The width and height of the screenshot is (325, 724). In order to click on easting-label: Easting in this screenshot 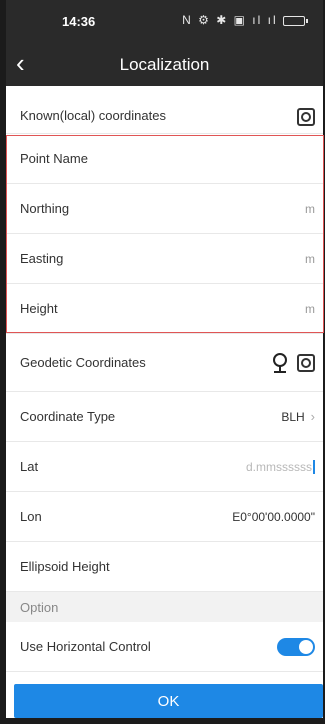, I will do `click(42, 258)`.